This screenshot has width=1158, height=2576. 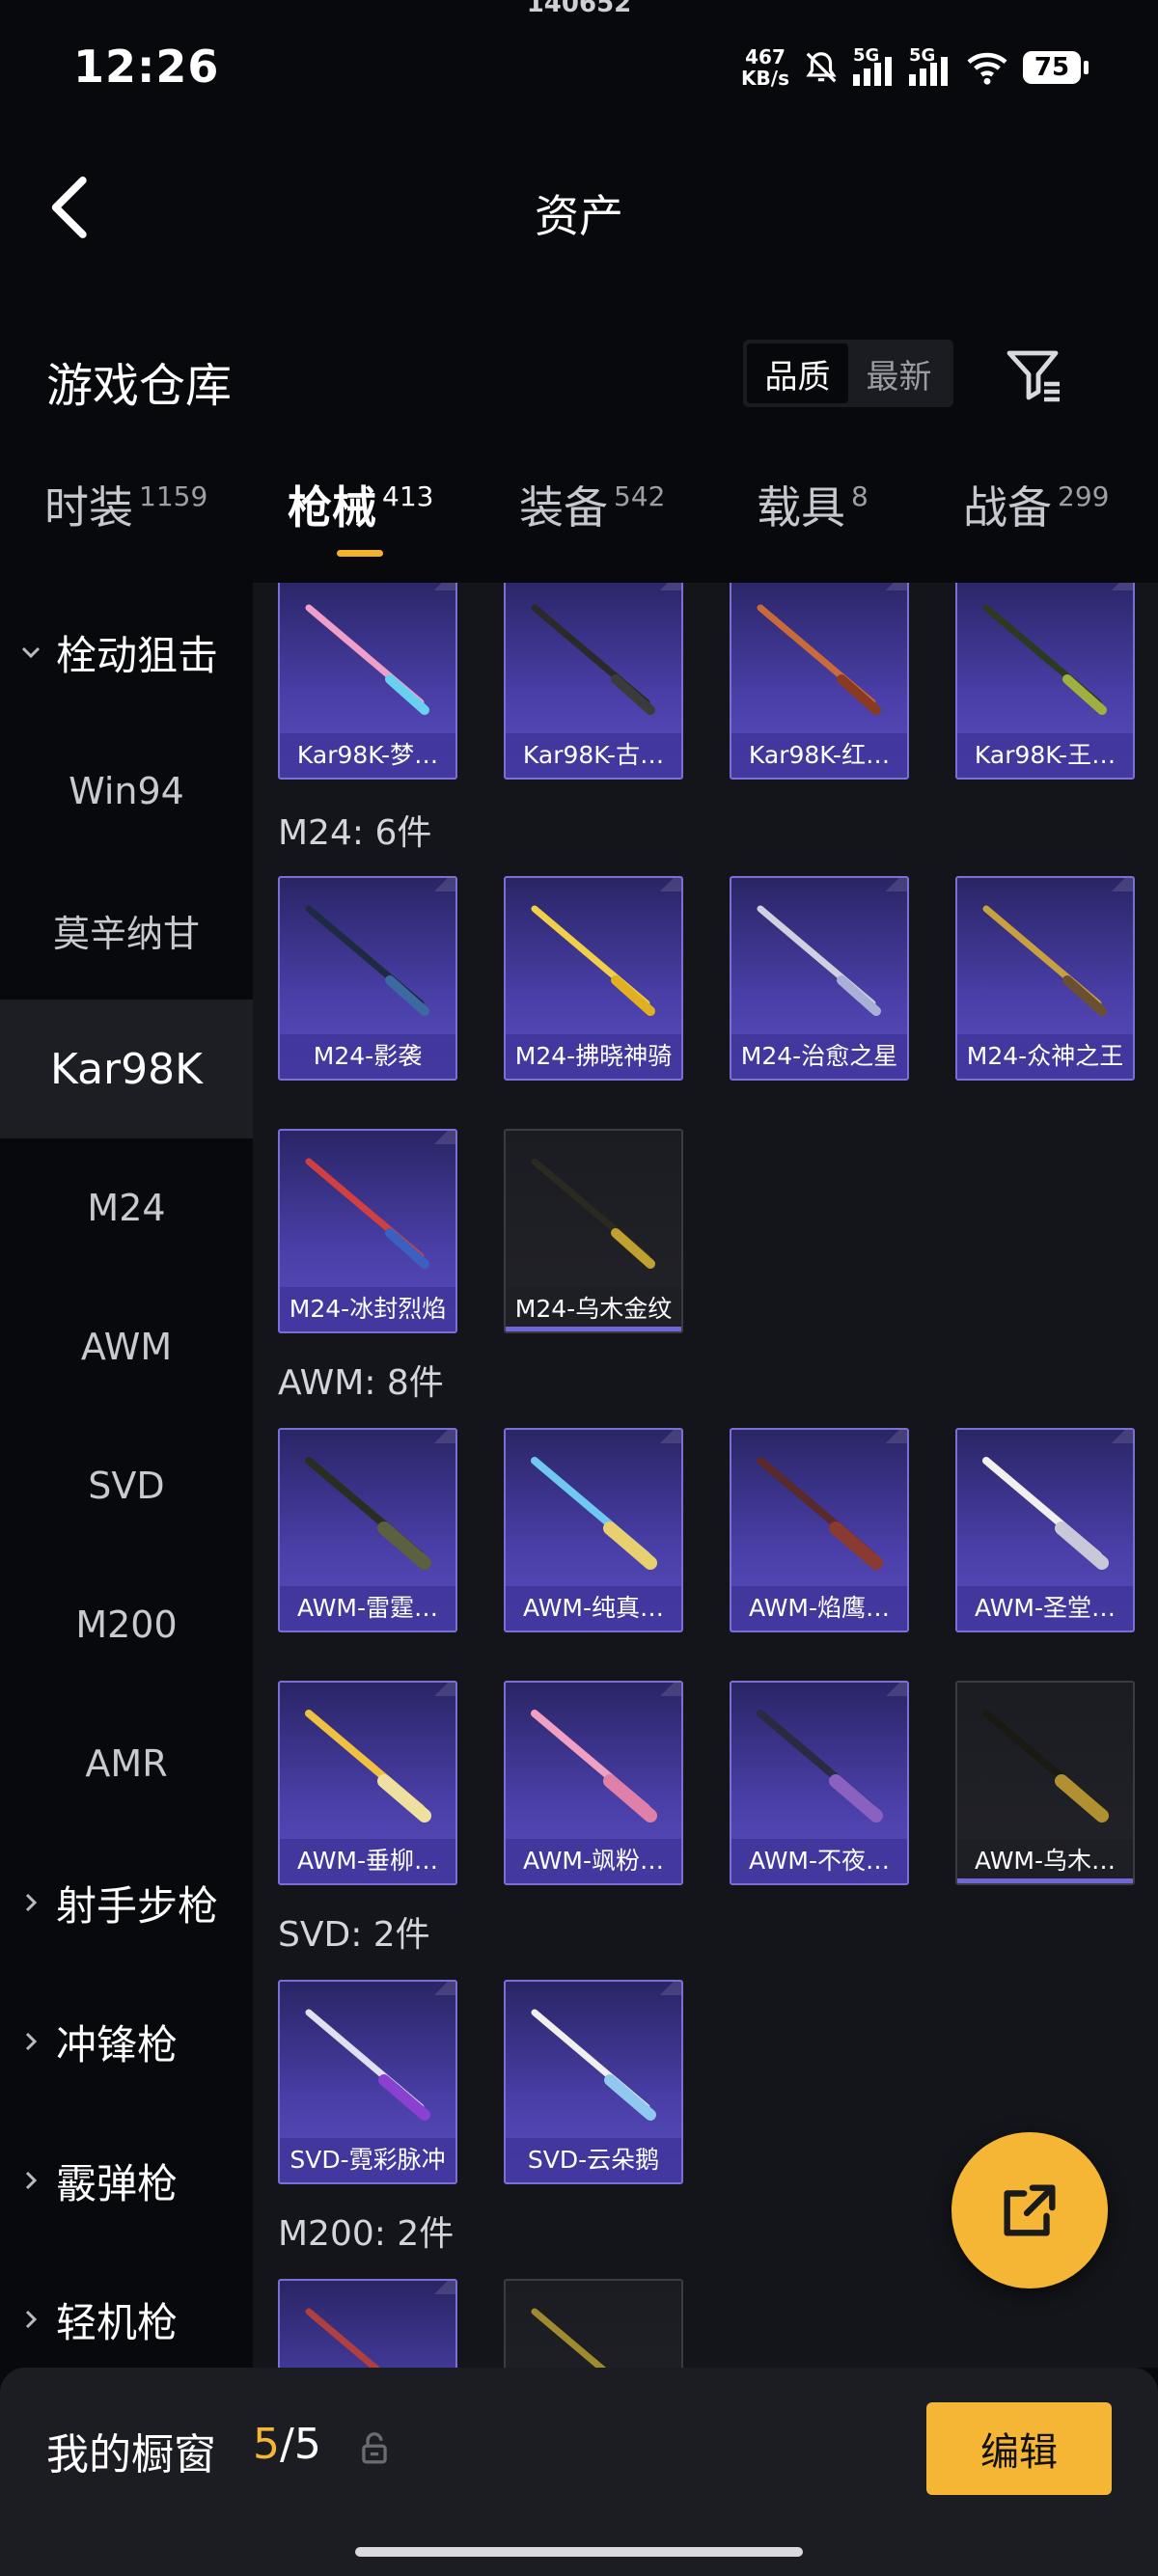 I want to click on page-title: 资产, so click(x=579, y=216).